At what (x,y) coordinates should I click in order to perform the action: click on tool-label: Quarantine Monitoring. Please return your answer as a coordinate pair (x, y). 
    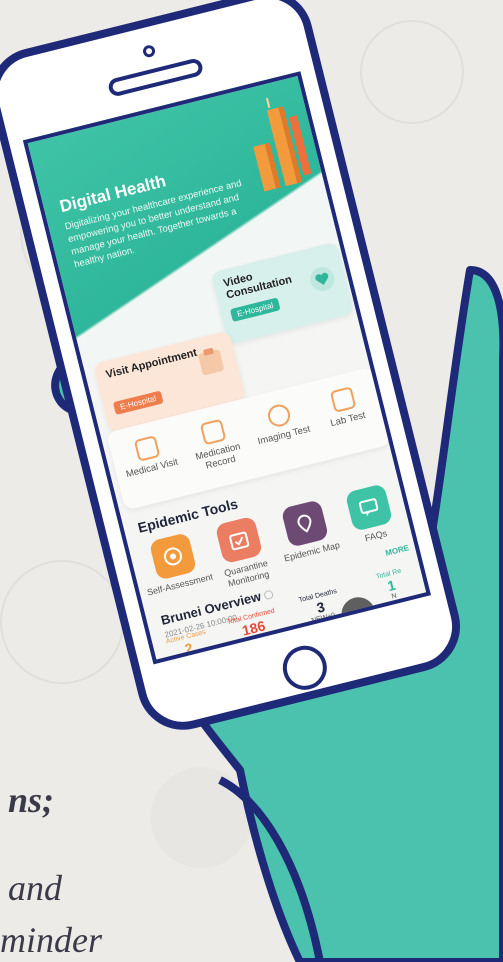
    Looking at the image, I should click on (247, 573).